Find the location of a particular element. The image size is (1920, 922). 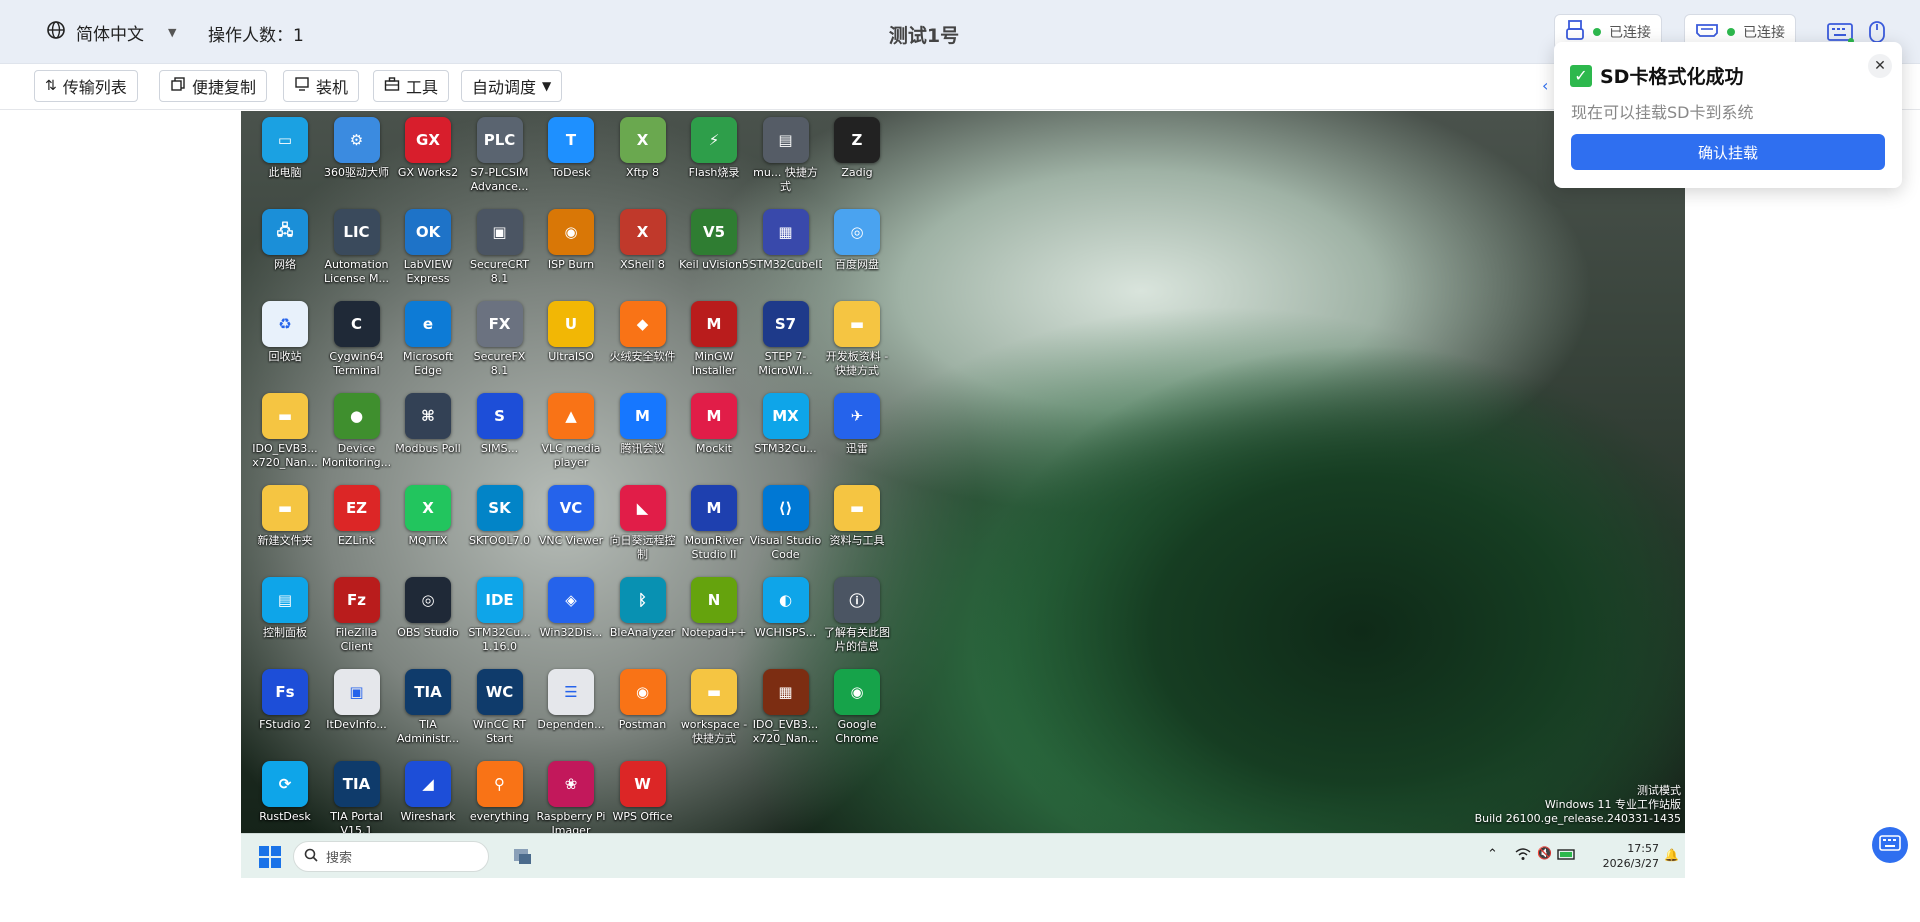

desktop-icon: ◢ Wireshark is located at coordinates (428, 792).